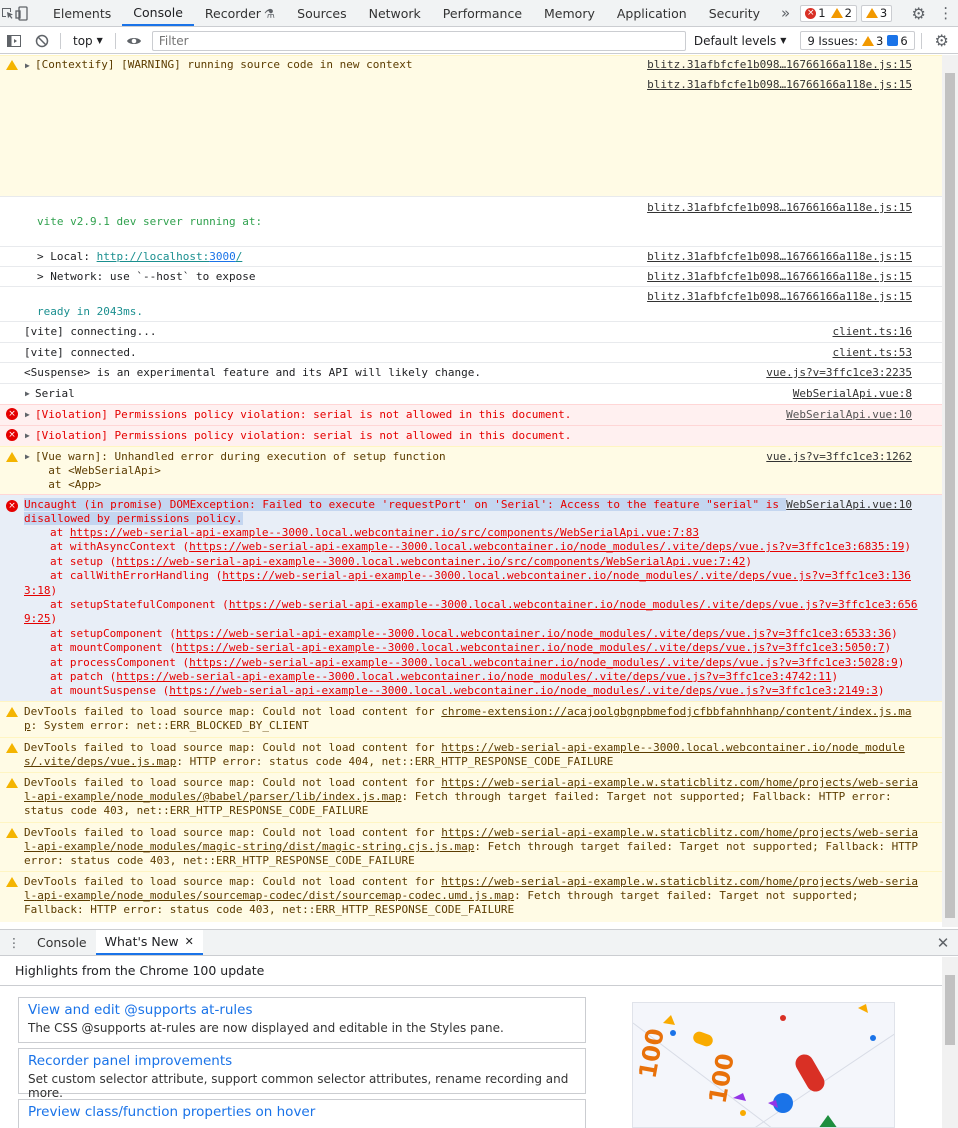  What do you see at coordinates (740, 41) in the screenshot?
I see `log-levels-dropdown: Default levels ▼` at bounding box center [740, 41].